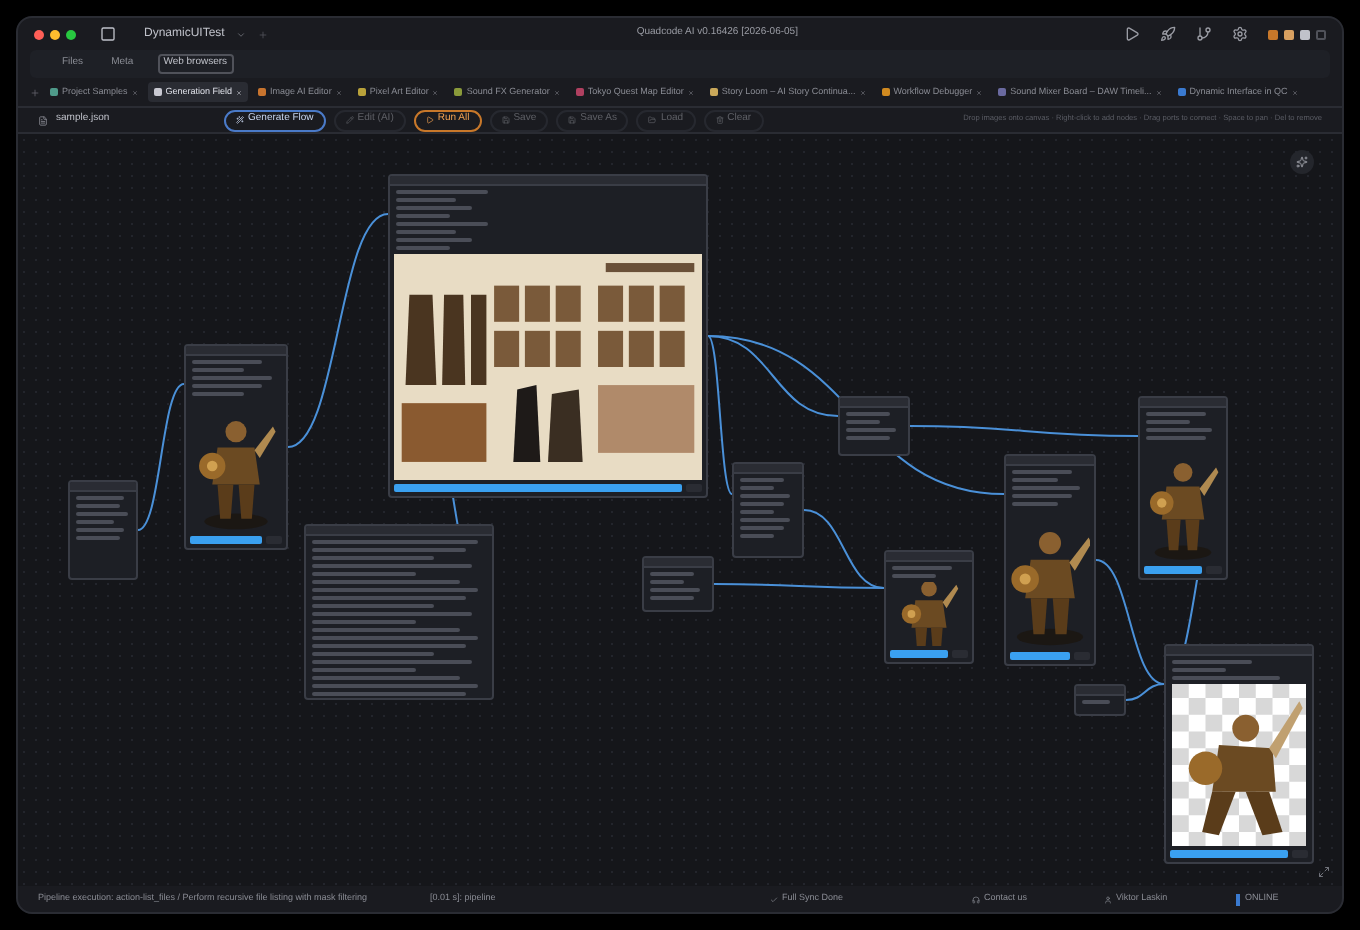  What do you see at coordinates (263, 34) in the screenshot?
I see `add-icon` at bounding box center [263, 34].